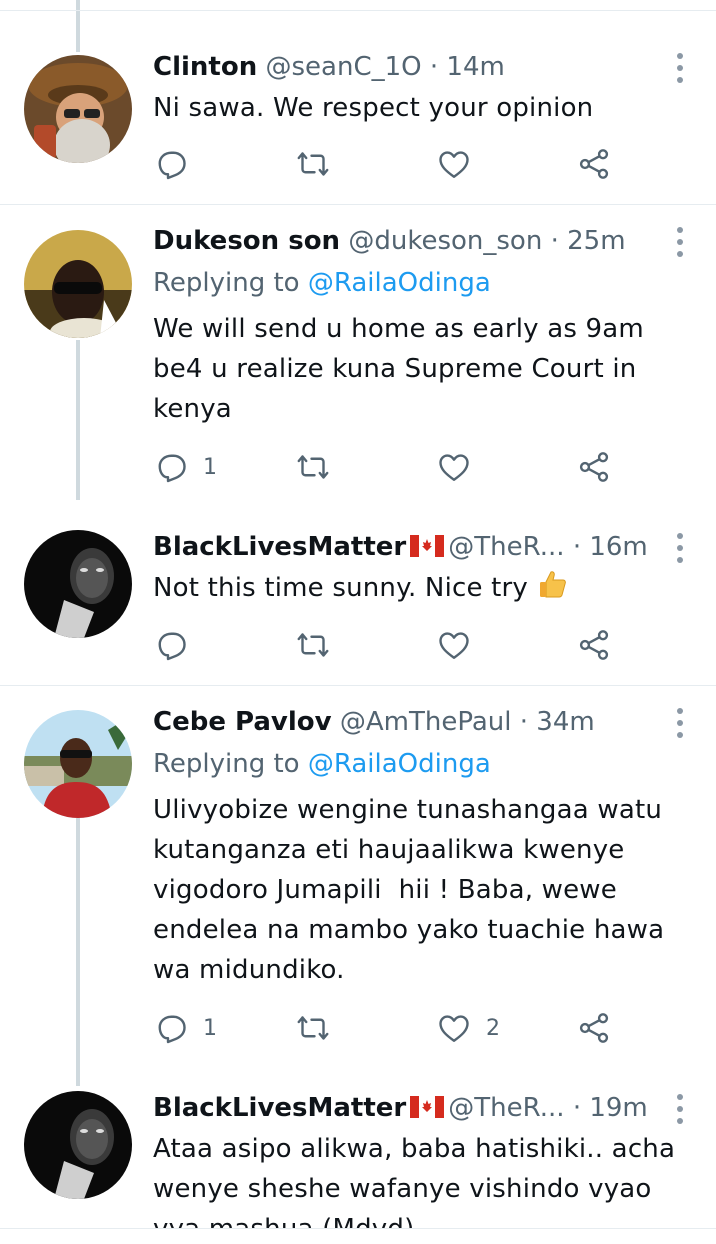 This screenshot has width=716, height=1244. What do you see at coordinates (426, 722) in the screenshot?
I see `user-handle: @AmThePaul` at bounding box center [426, 722].